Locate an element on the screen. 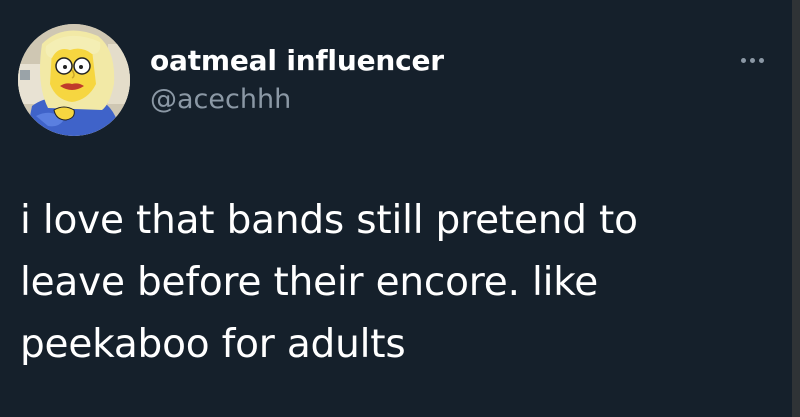  scrollbar is located at coordinates (796, 208).